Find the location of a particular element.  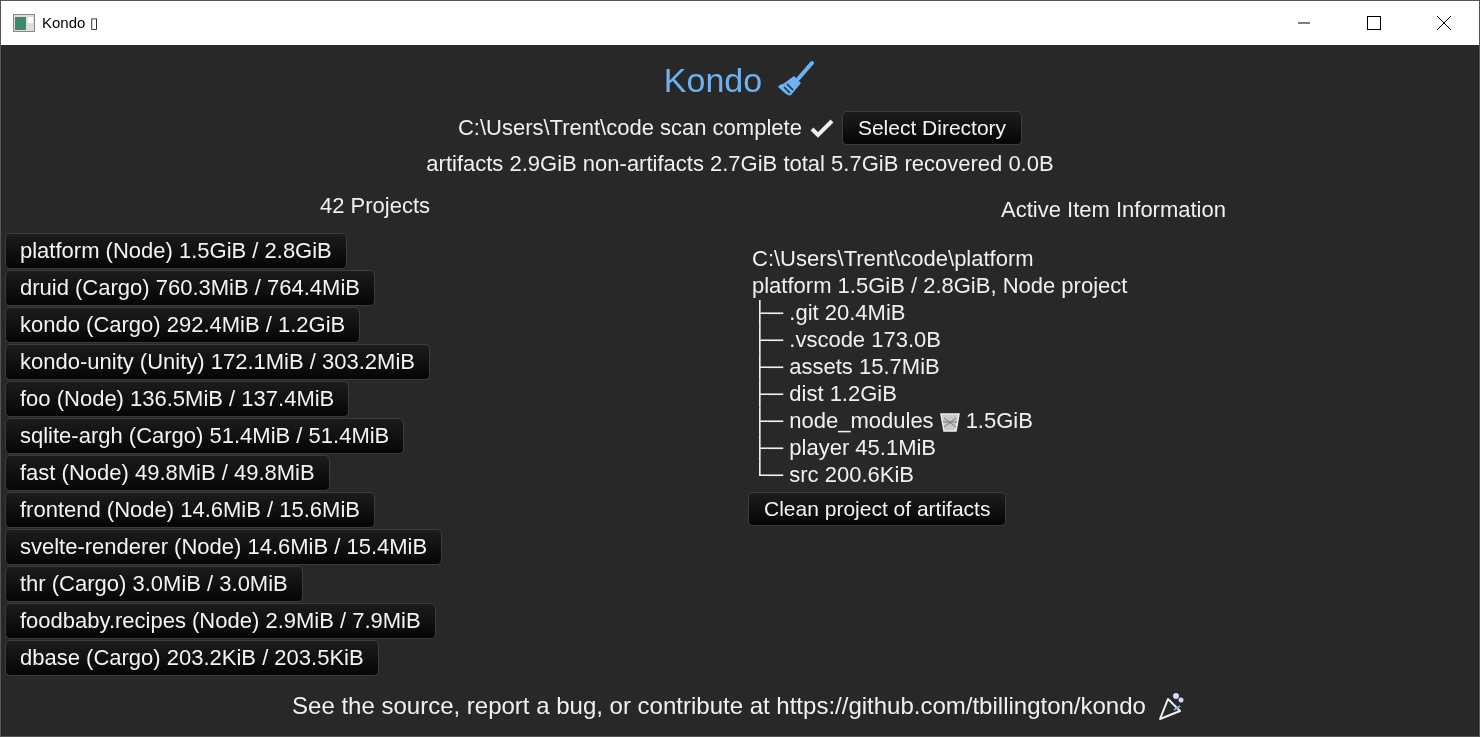

project-item: dbase (Cargo) 203.2KiB / 203.5KiB is located at coordinates (192, 658).